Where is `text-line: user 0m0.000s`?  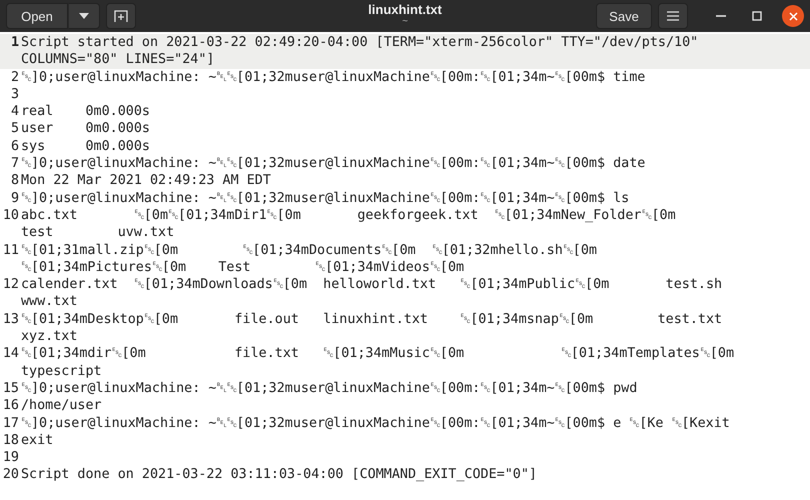 text-line: user 0m0.000s is located at coordinates (85, 128).